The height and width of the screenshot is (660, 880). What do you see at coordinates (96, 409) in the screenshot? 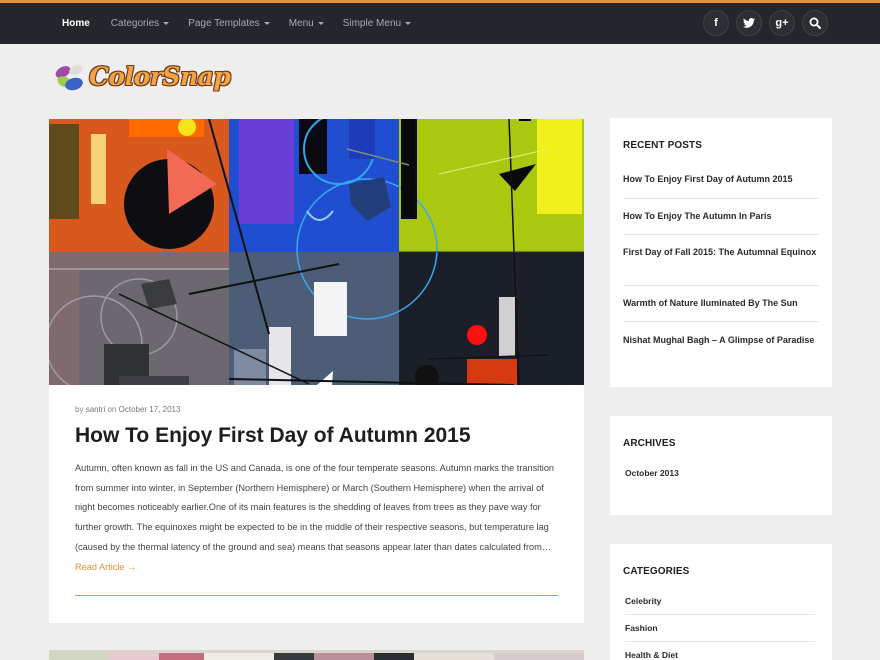
I see `post-author-link: santri` at bounding box center [96, 409].